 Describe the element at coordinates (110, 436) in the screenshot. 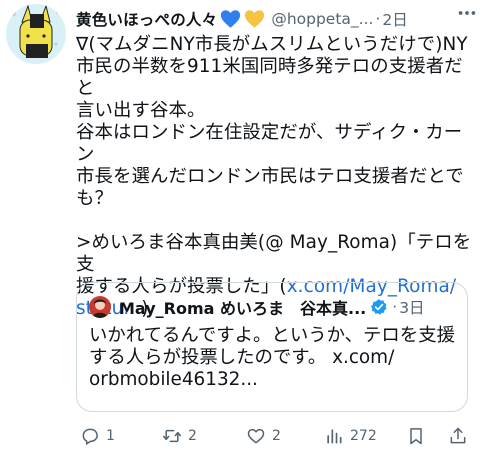

I see `reply-count: 1` at that location.